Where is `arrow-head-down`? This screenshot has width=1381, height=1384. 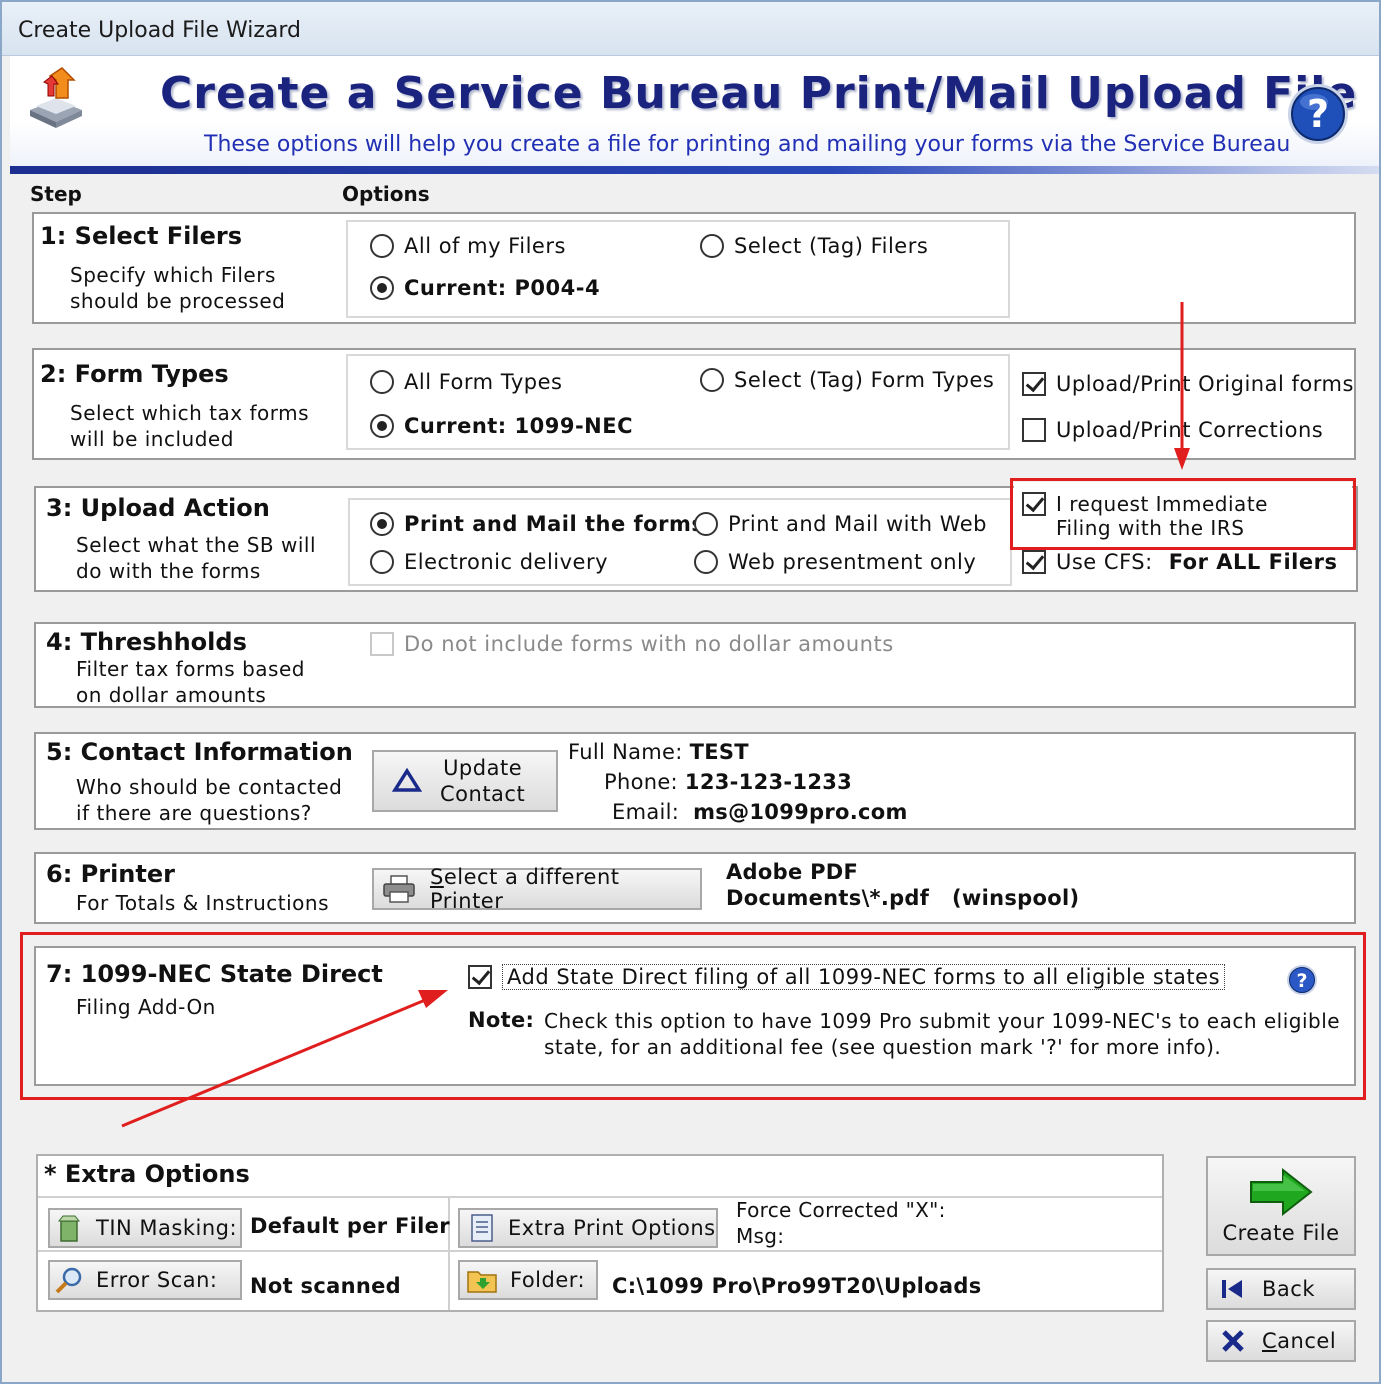
arrow-head-down is located at coordinates (1182, 459).